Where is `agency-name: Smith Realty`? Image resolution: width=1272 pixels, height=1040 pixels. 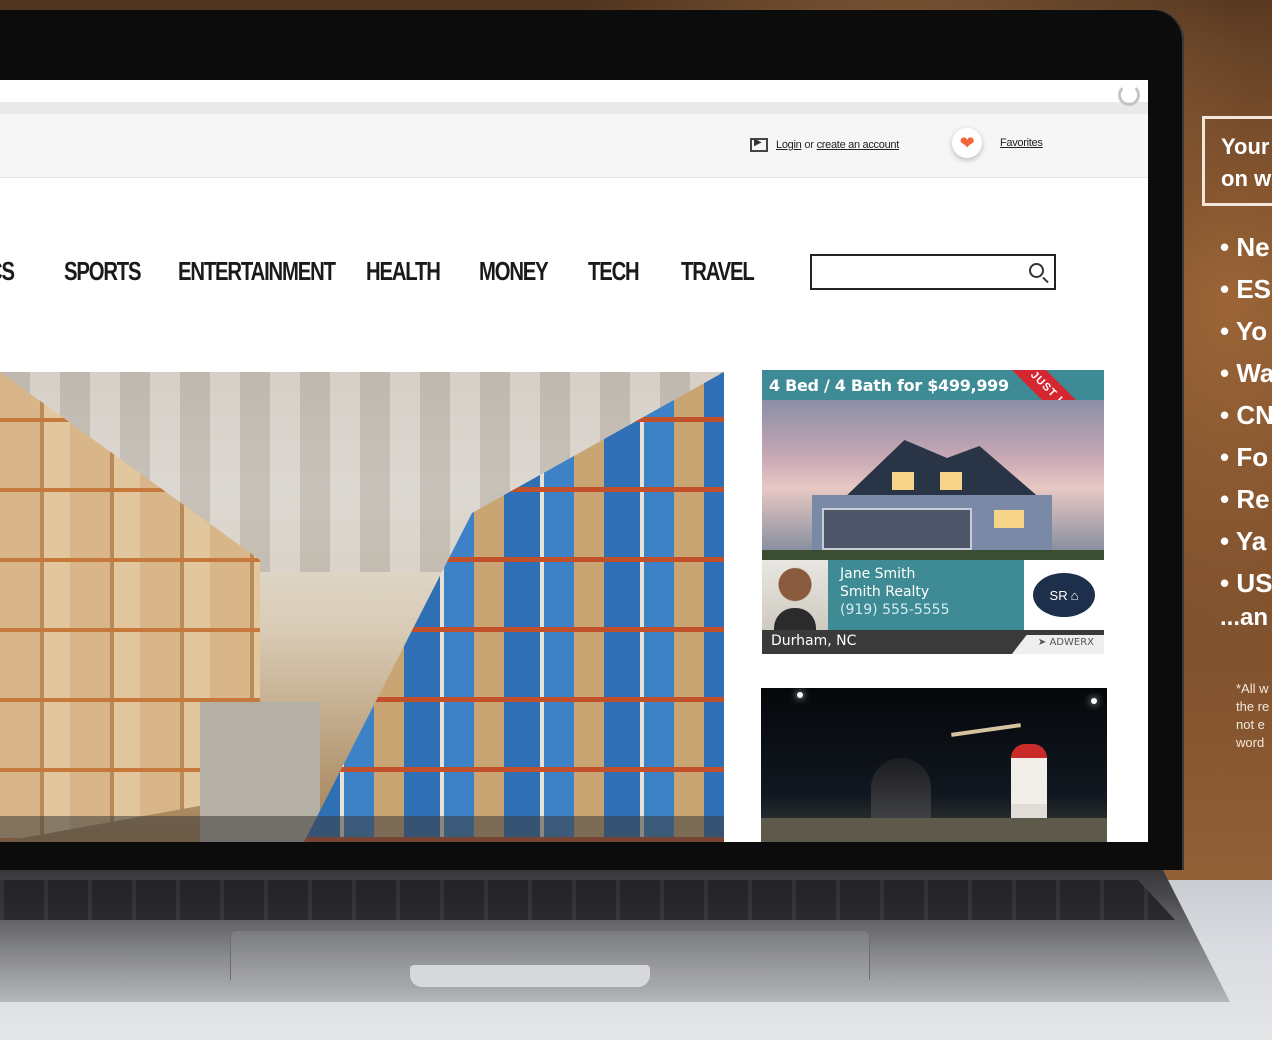 agency-name: Smith Realty is located at coordinates (885, 592).